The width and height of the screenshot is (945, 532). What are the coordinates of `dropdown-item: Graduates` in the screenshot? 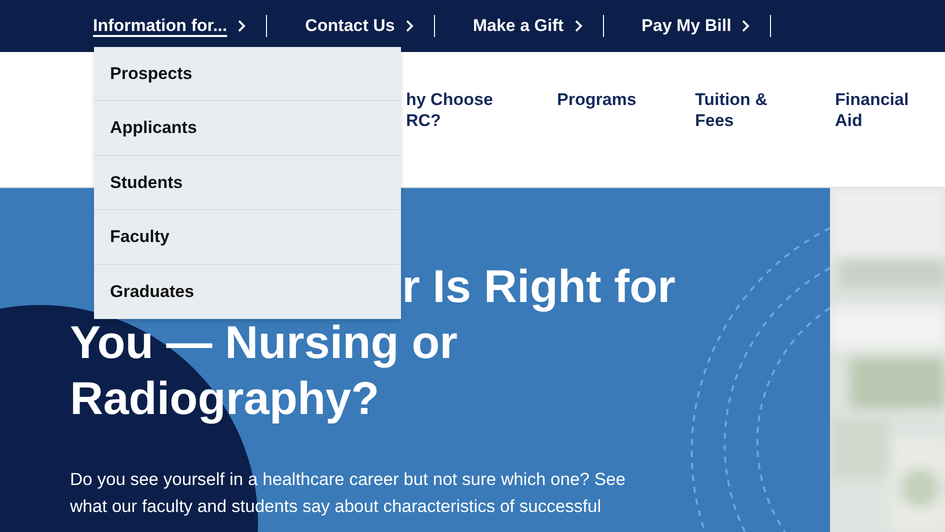 It's located at (247, 291).